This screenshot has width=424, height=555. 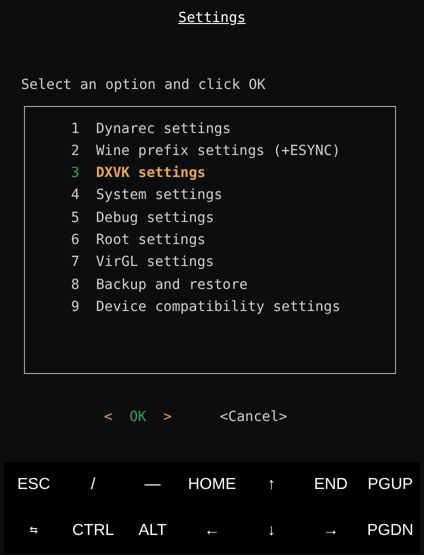 I want to click on menu-item: 1 Dynarec settings, so click(x=233, y=129).